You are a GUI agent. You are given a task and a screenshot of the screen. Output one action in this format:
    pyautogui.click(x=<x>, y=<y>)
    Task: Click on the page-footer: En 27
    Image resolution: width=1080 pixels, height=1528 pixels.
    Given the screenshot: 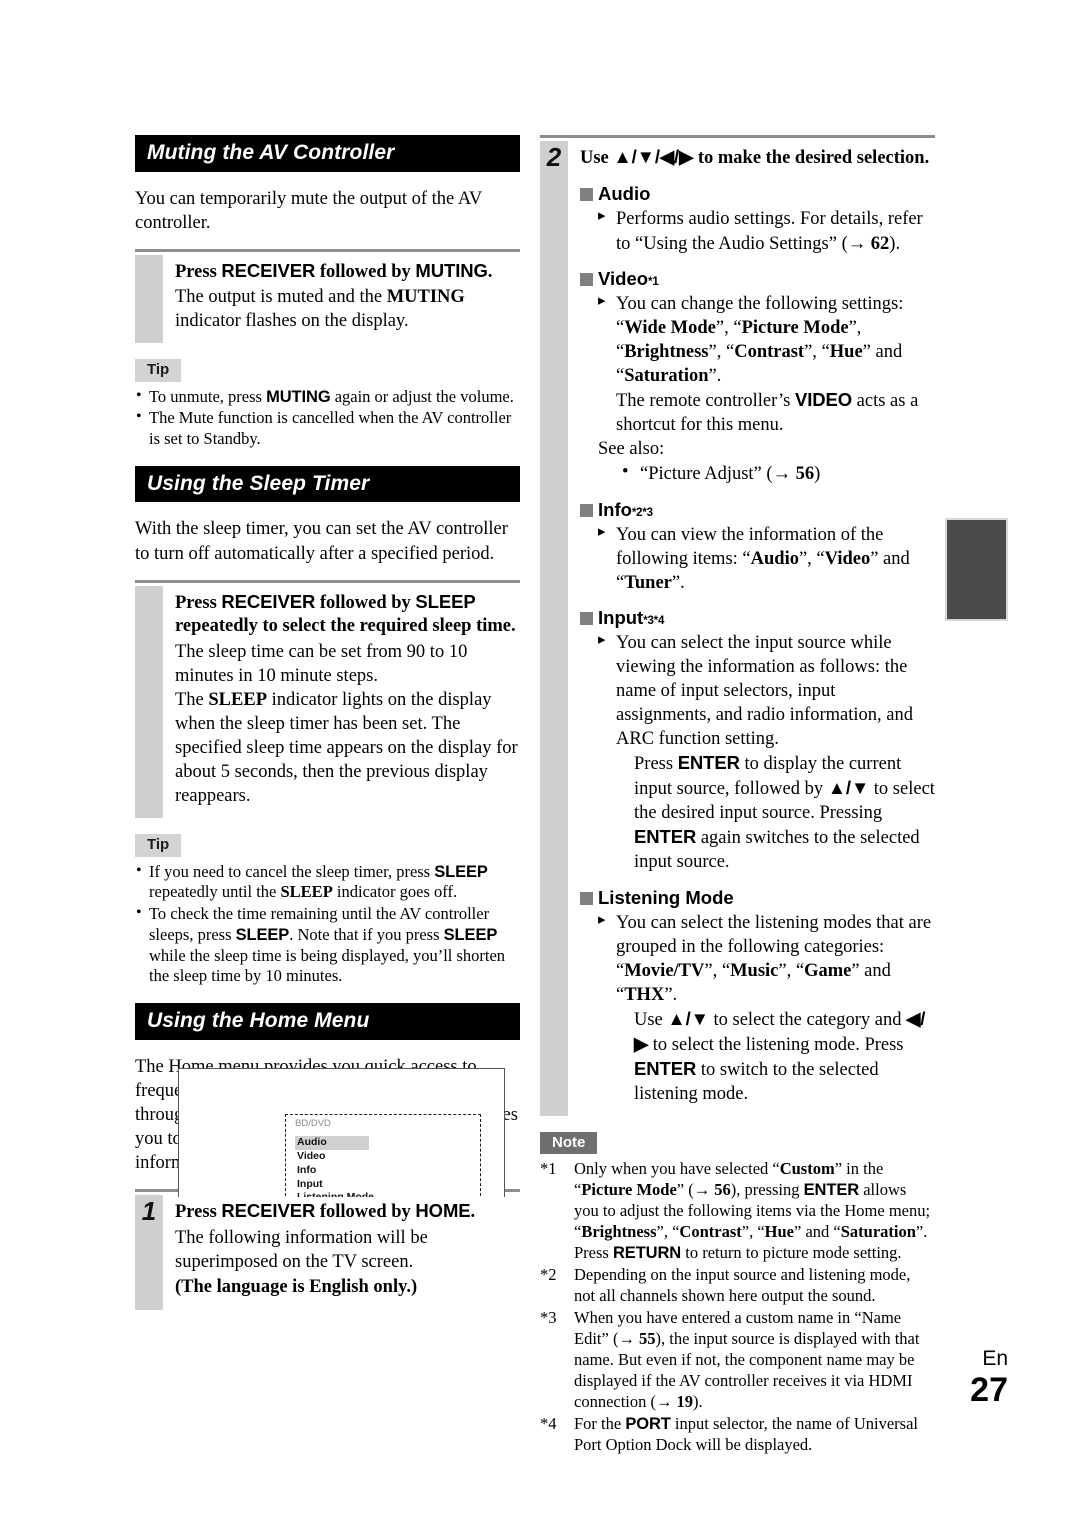 What is the action you would take?
    pyautogui.click(x=989, y=1377)
    